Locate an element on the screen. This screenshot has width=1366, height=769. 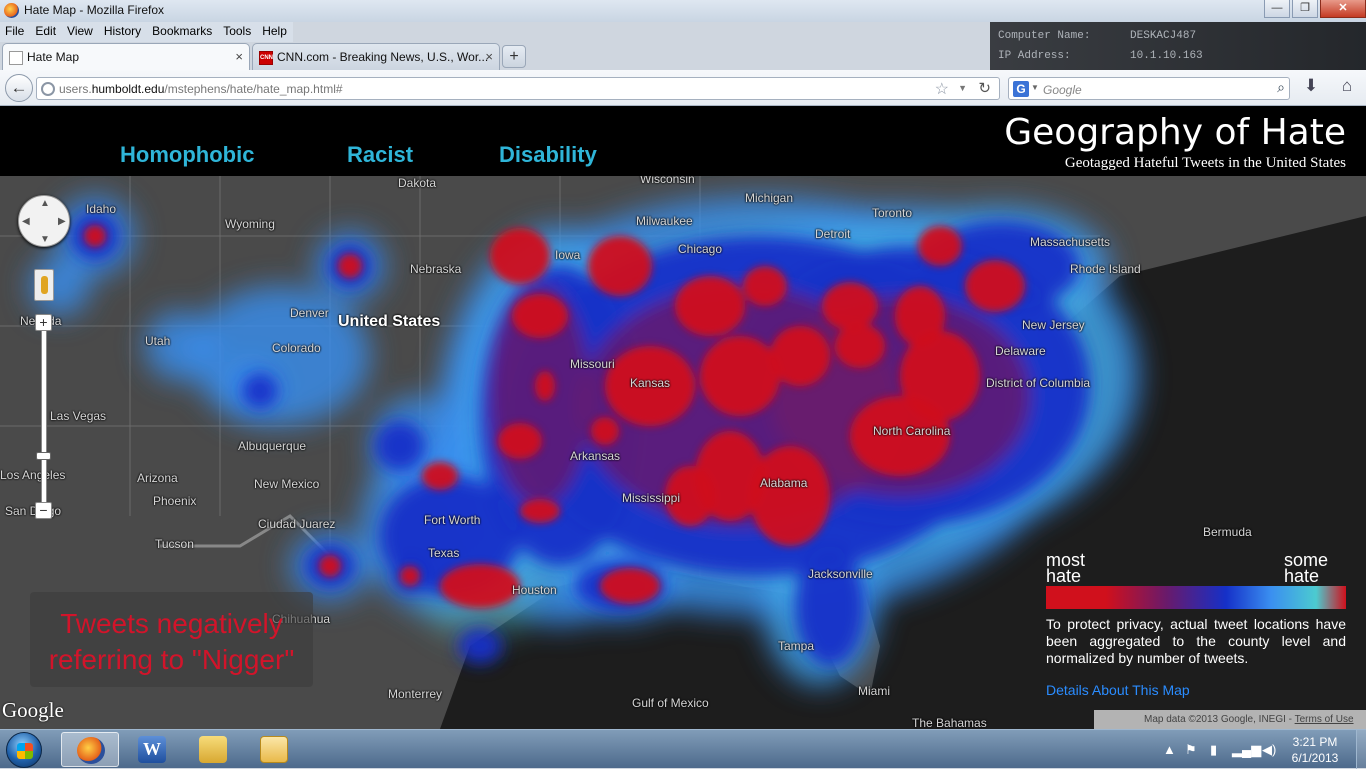
menu-history: History is located at coordinates (123, 32).